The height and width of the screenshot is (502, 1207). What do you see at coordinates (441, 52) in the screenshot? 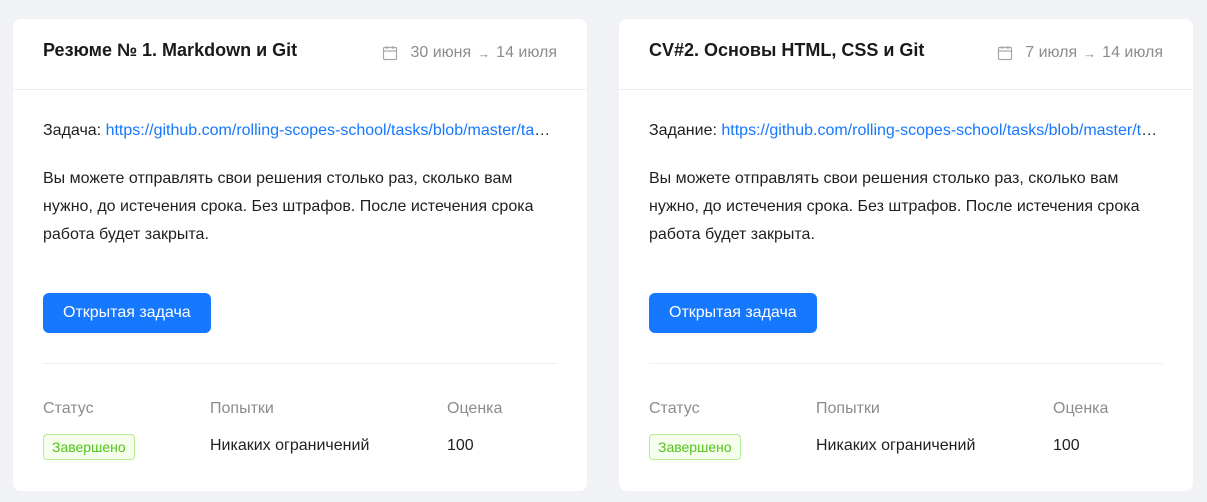
I see `date-start: 30 июня` at bounding box center [441, 52].